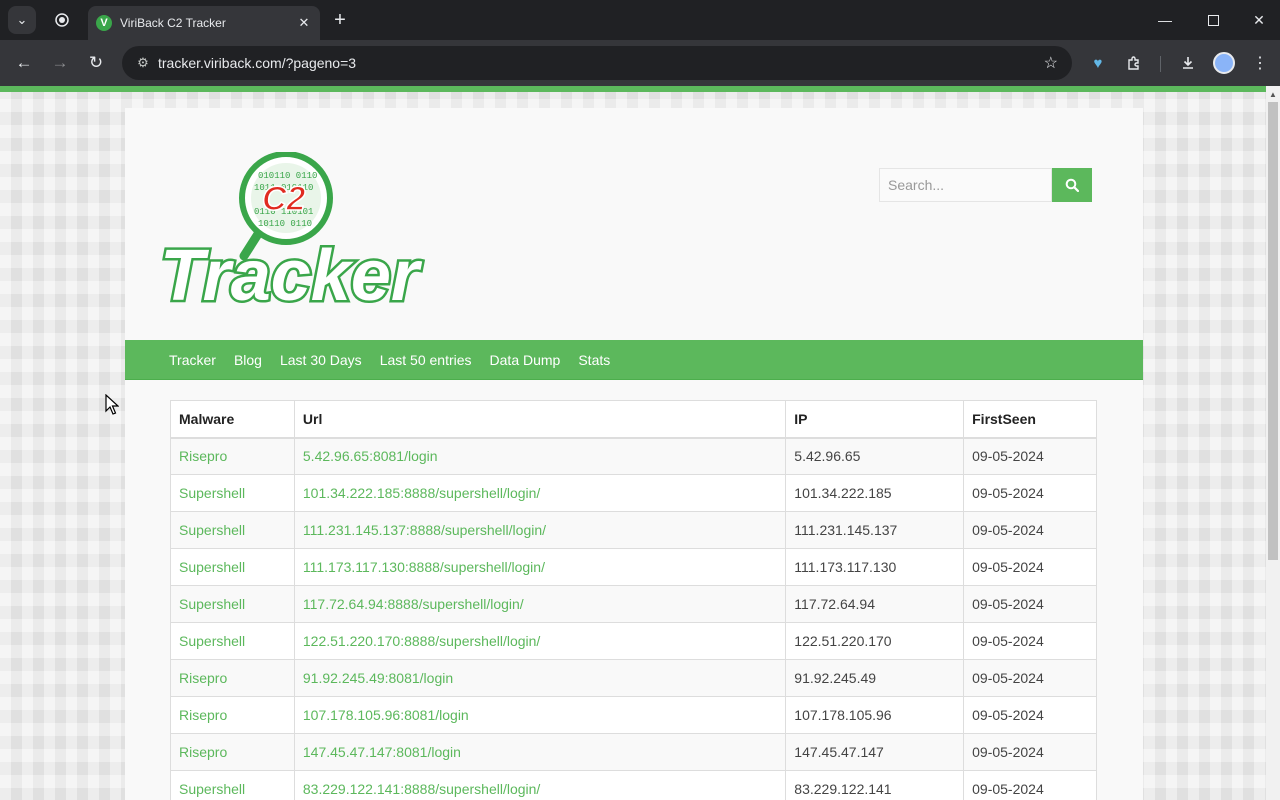 Image resolution: width=1280 pixels, height=800 pixels. What do you see at coordinates (601, 63) in the screenshot?
I see `url-text: tracker.viriback.com/?pageno=3` at bounding box center [601, 63].